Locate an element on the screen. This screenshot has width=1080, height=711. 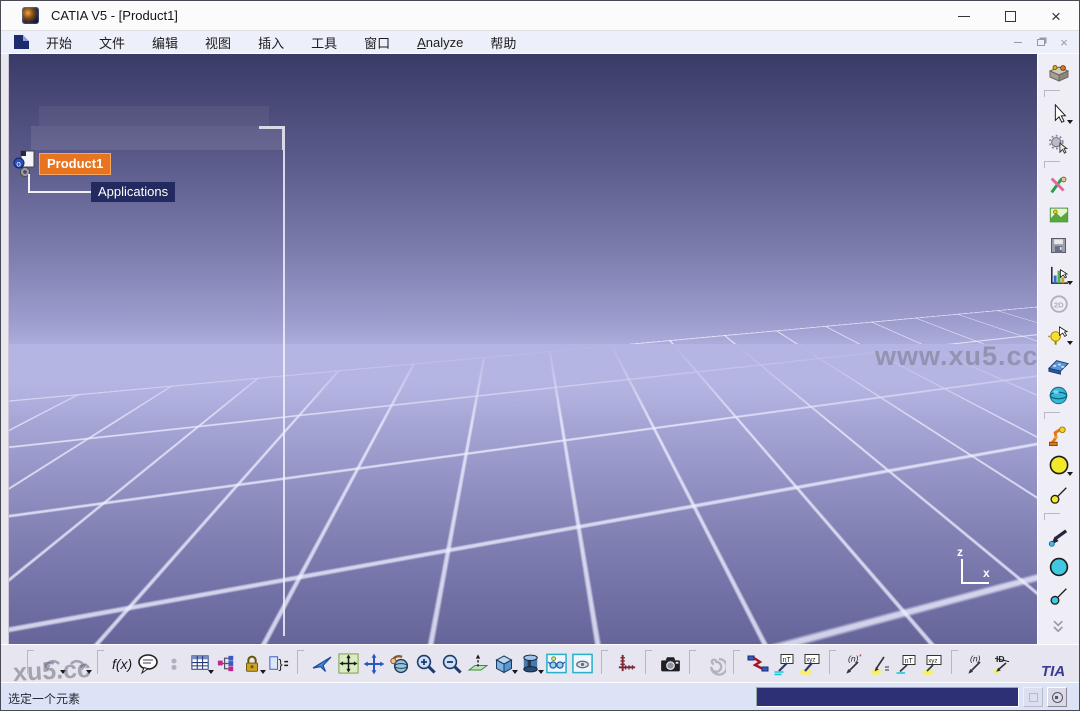
camera-capture-icon is located at coordinates (670, 664).